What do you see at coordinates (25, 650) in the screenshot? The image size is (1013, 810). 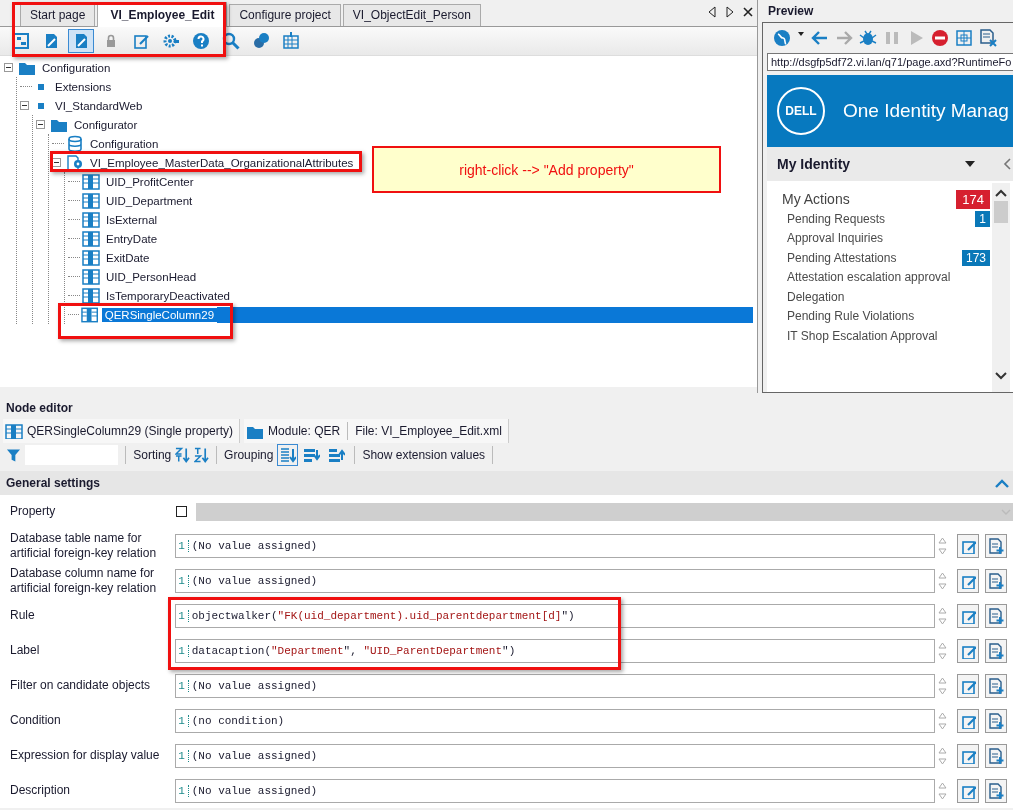 I see `field-label: Label` at bounding box center [25, 650].